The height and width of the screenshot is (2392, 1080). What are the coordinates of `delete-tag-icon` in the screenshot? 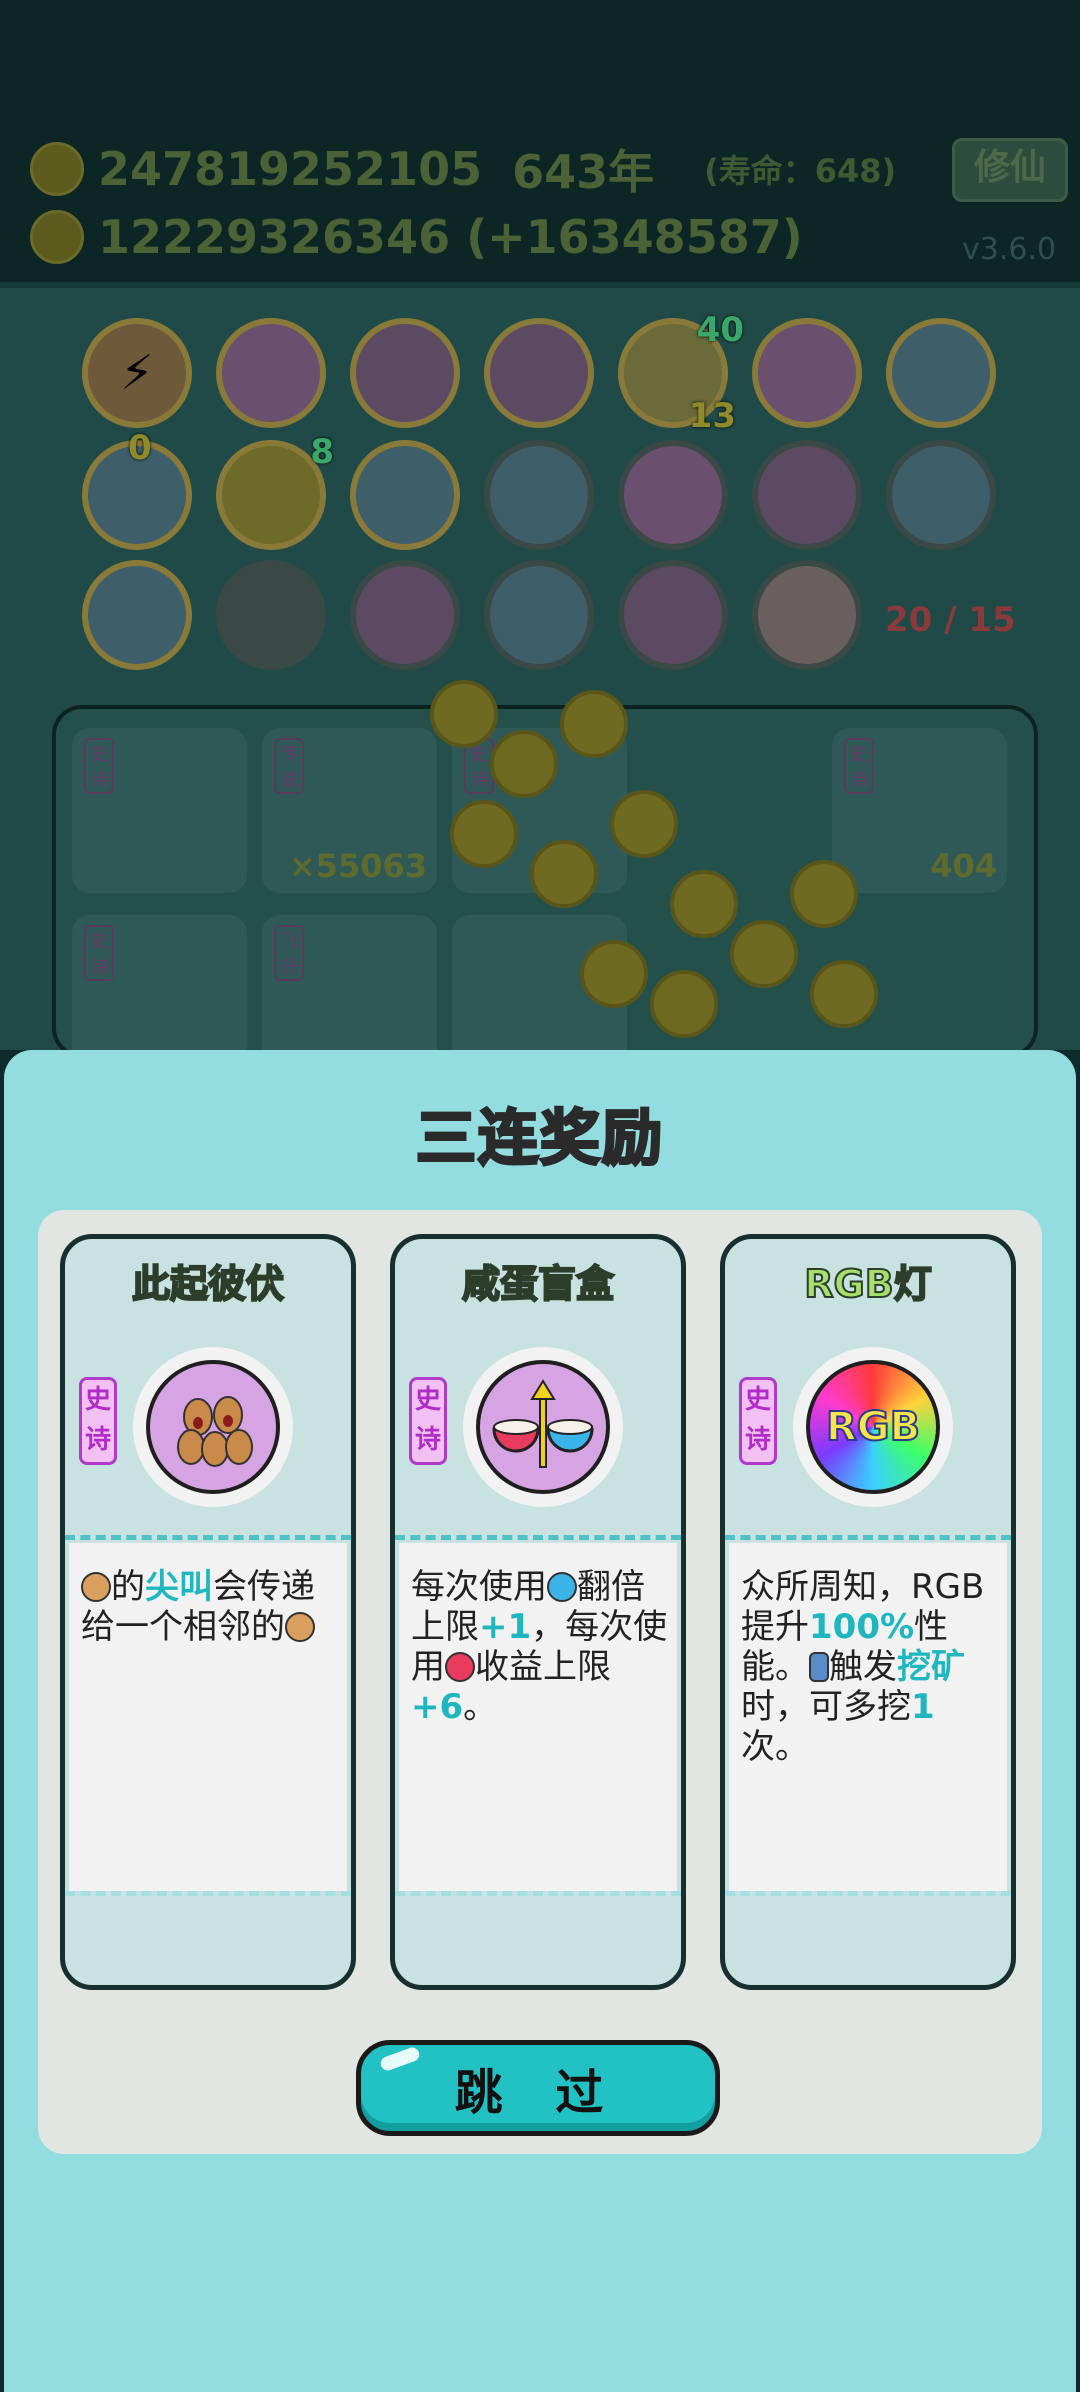 It's located at (271, 615).